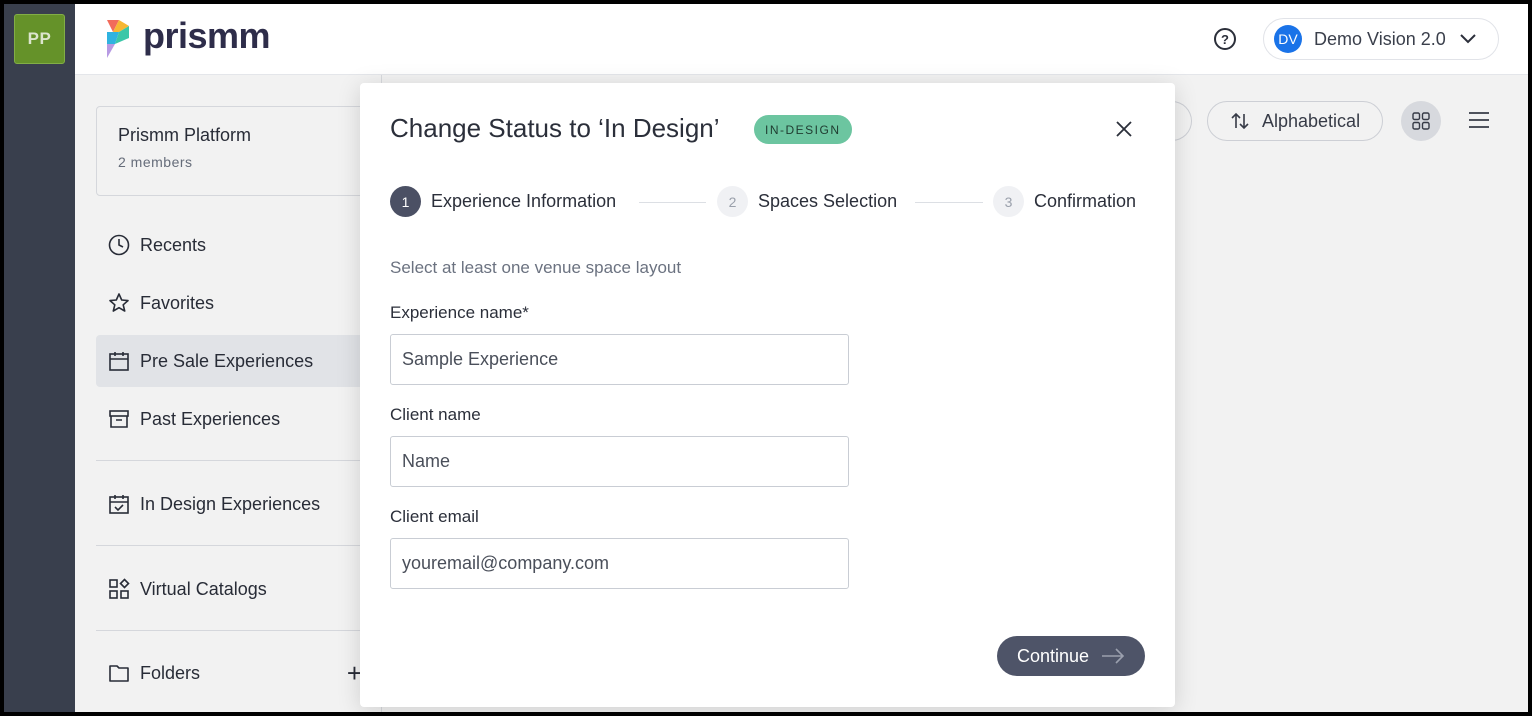  Describe the element at coordinates (434, 516) in the screenshot. I see `client-email-label: Client email` at that location.